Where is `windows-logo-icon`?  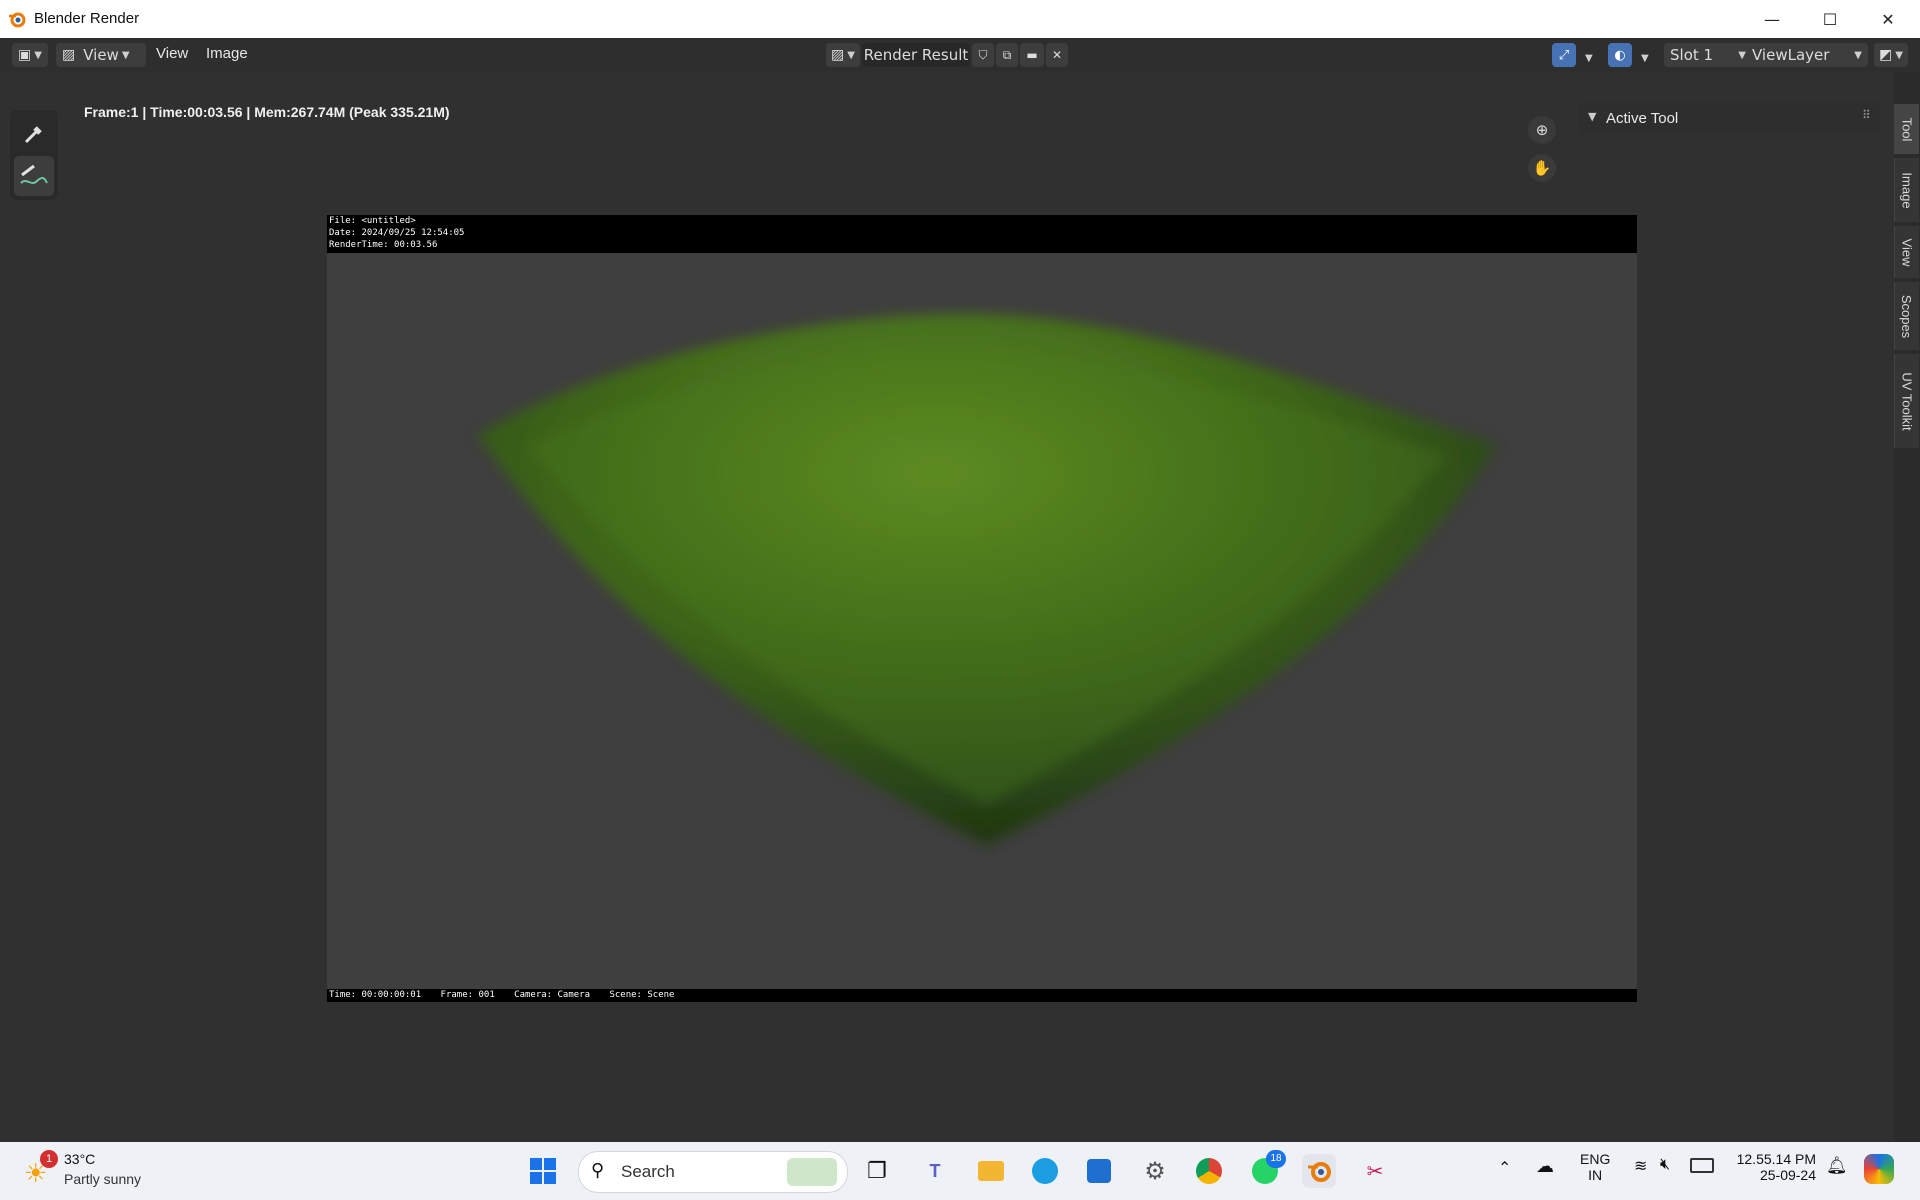
windows-logo-icon is located at coordinates (543, 1171).